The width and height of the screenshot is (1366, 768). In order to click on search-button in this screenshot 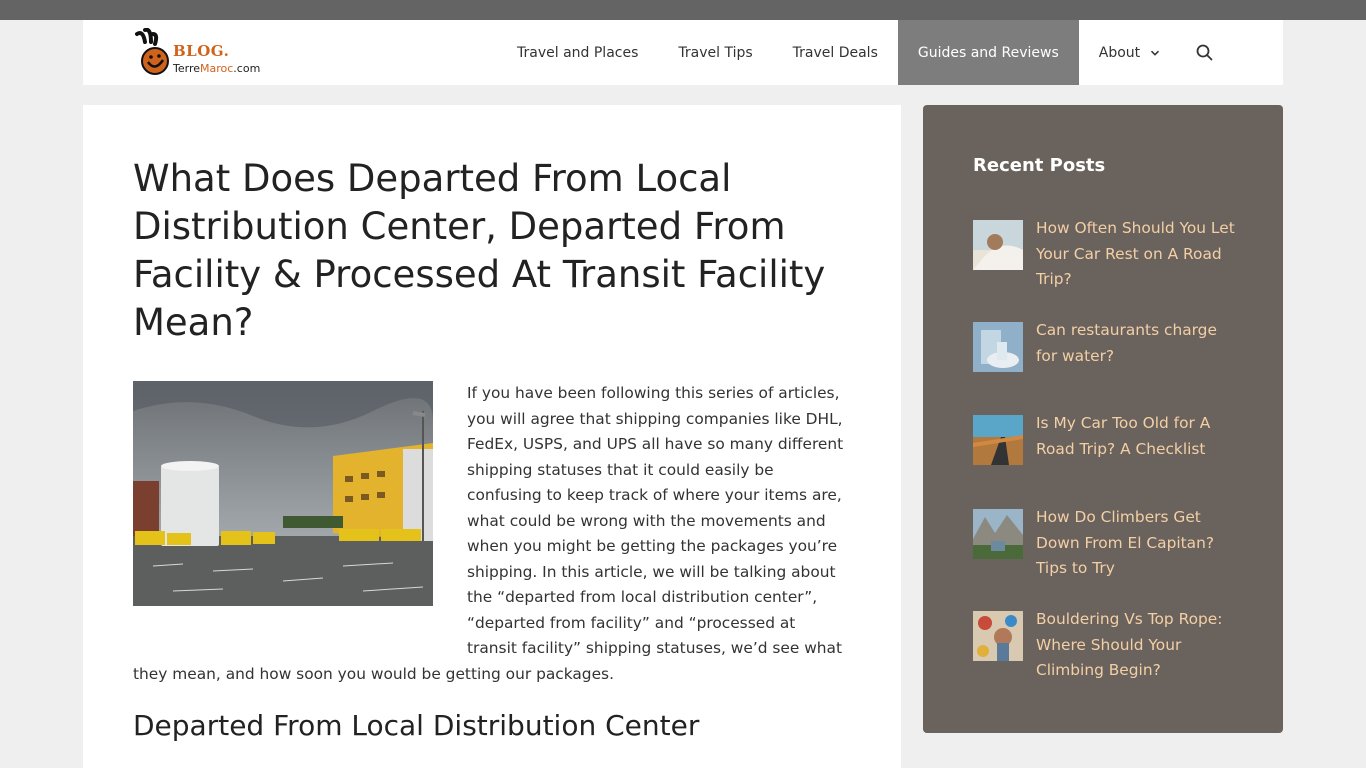, I will do `click(1204, 52)`.